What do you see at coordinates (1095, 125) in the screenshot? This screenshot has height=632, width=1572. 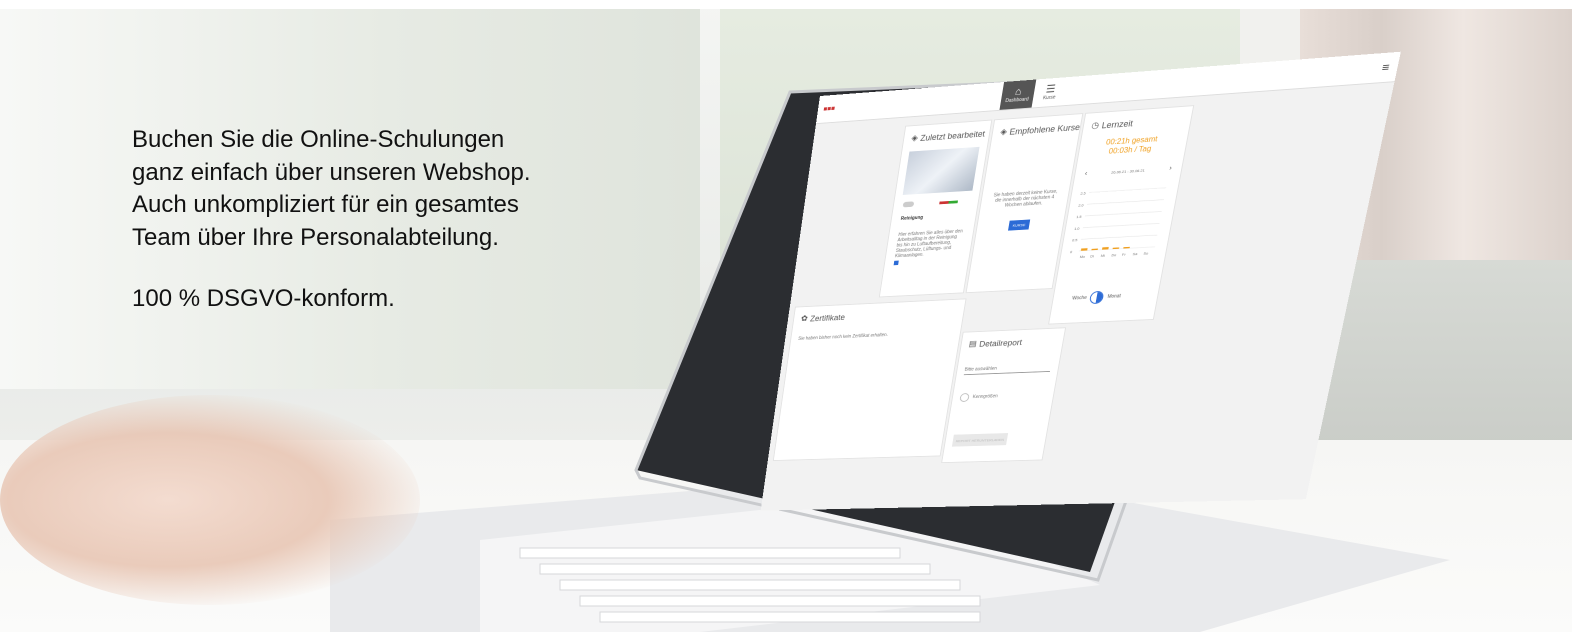 I see `clock-icon: ◷` at bounding box center [1095, 125].